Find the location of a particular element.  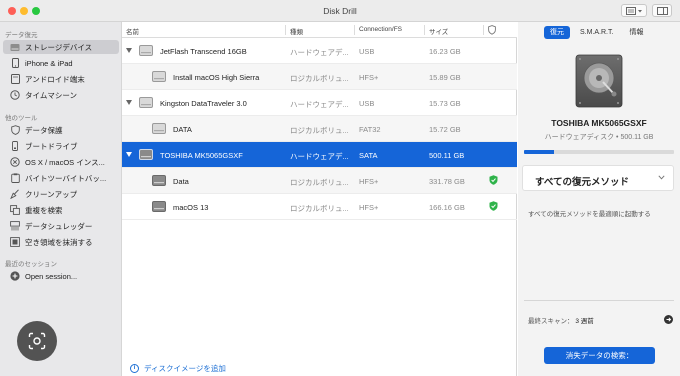

sidebar-item-label: タイムマシーン is located at coordinates (51, 95).